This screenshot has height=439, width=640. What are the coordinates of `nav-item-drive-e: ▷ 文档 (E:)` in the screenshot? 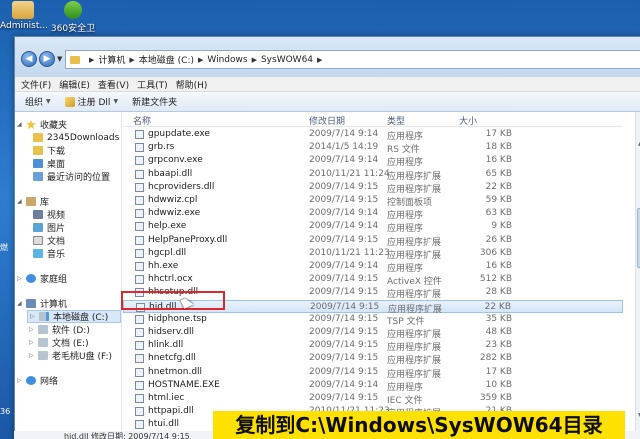 It's located at (58, 342).